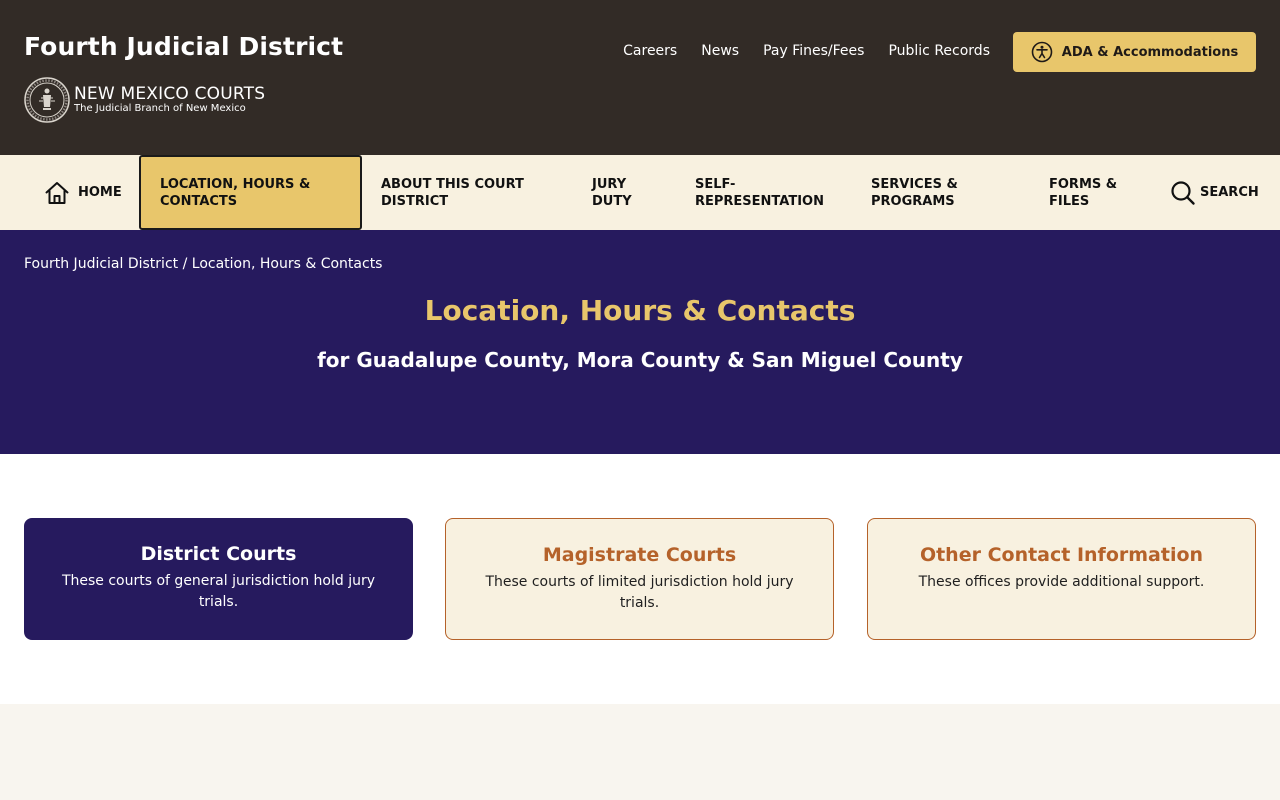 The image size is (1280, 800). I want to click on nav-item-jury-duty: JURY DUTY, so click(622, 192).